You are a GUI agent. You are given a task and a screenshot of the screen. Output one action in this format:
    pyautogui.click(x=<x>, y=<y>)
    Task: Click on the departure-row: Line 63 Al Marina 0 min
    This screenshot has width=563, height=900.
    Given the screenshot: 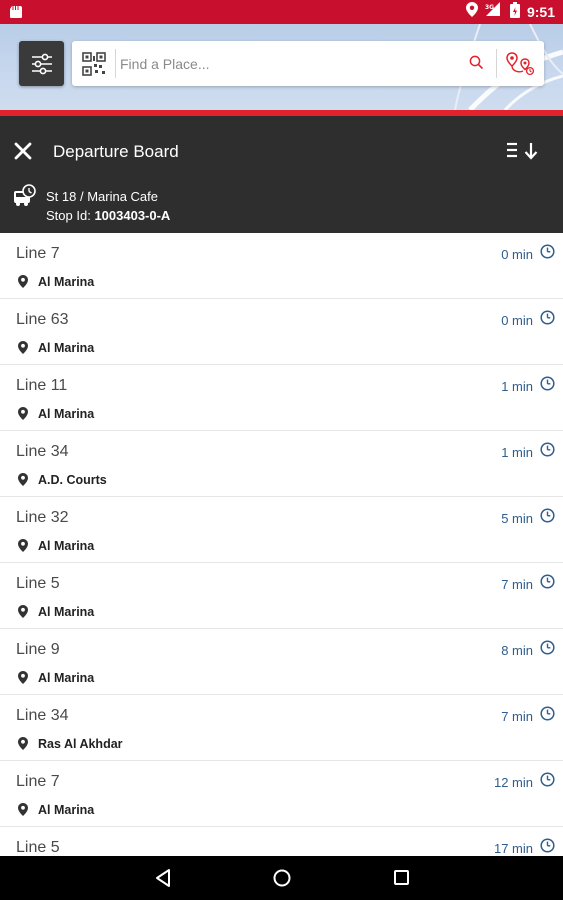 What is the action you would take?
    pyautogui.click(x=281, y=332)
    